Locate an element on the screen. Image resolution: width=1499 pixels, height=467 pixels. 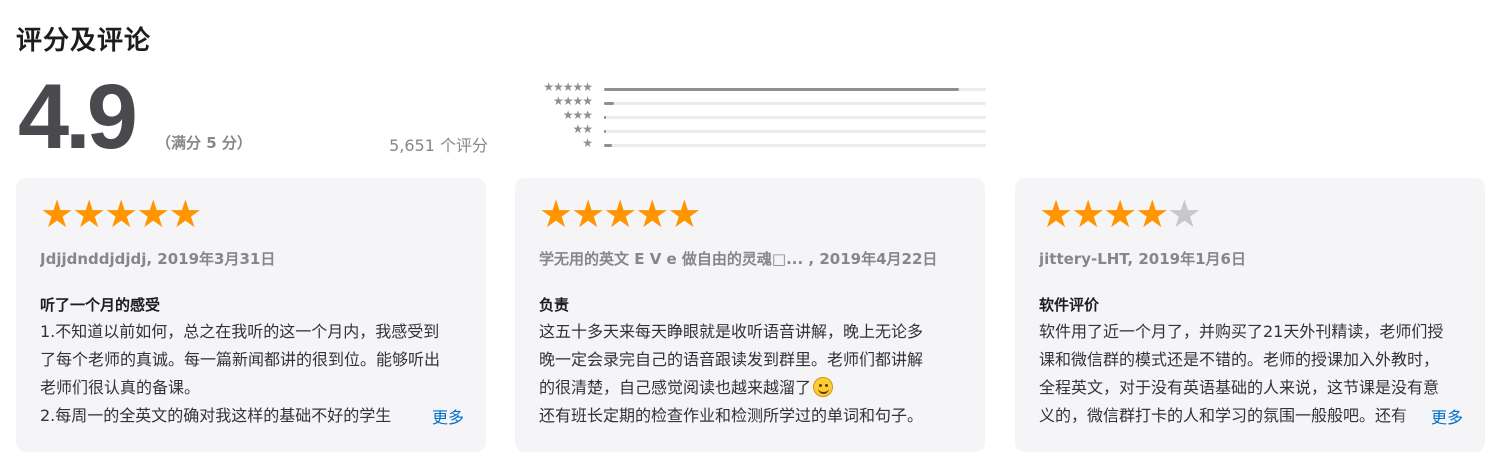
histogram-stars-4: ★★★★ is located at coordinates (572, 101).